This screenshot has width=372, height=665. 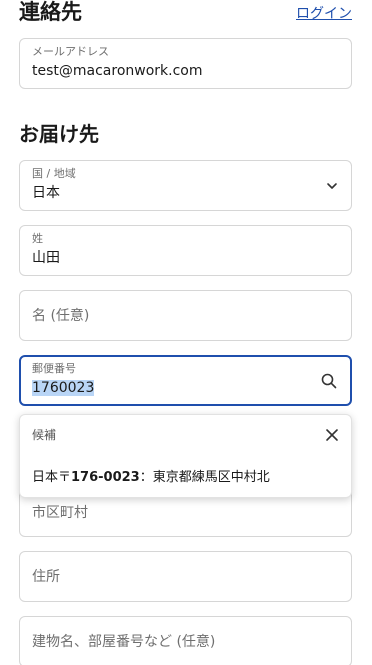 I want to click on login-link: ログイン, so click(x=324, y=13).